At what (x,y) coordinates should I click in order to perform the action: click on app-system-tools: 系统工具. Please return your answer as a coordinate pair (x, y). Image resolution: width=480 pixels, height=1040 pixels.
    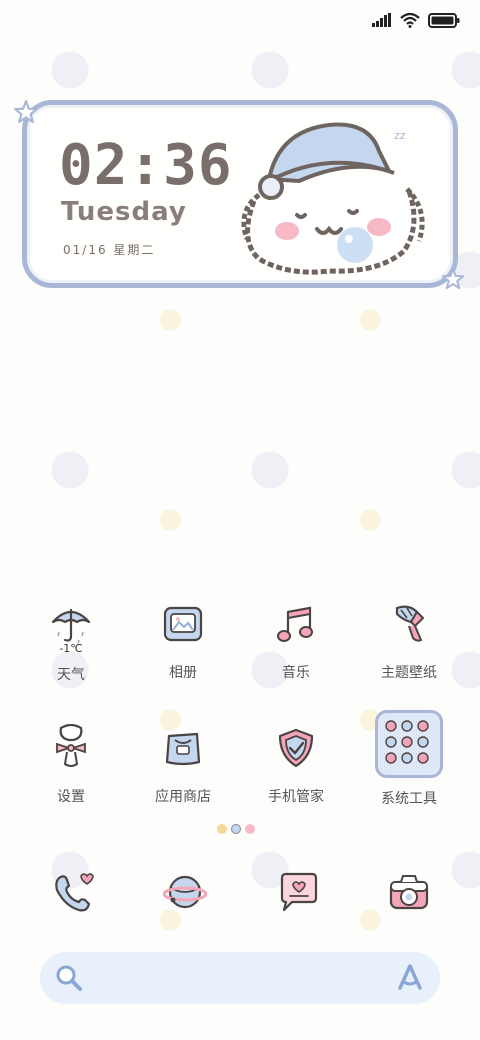
    Looking at the image, I should click on (409, 759).